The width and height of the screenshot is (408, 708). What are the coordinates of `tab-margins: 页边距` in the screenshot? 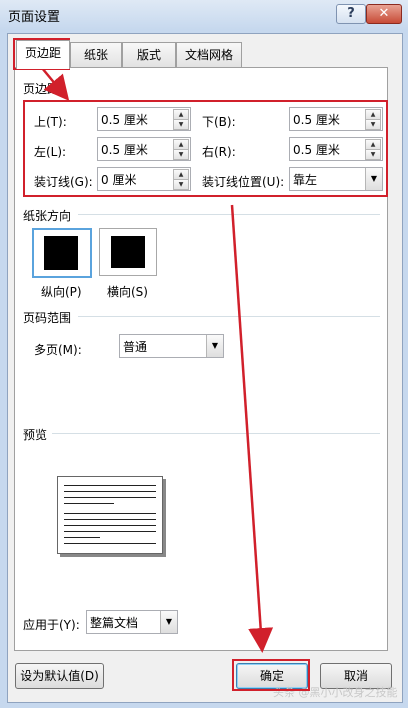 It's located at (43, 54).